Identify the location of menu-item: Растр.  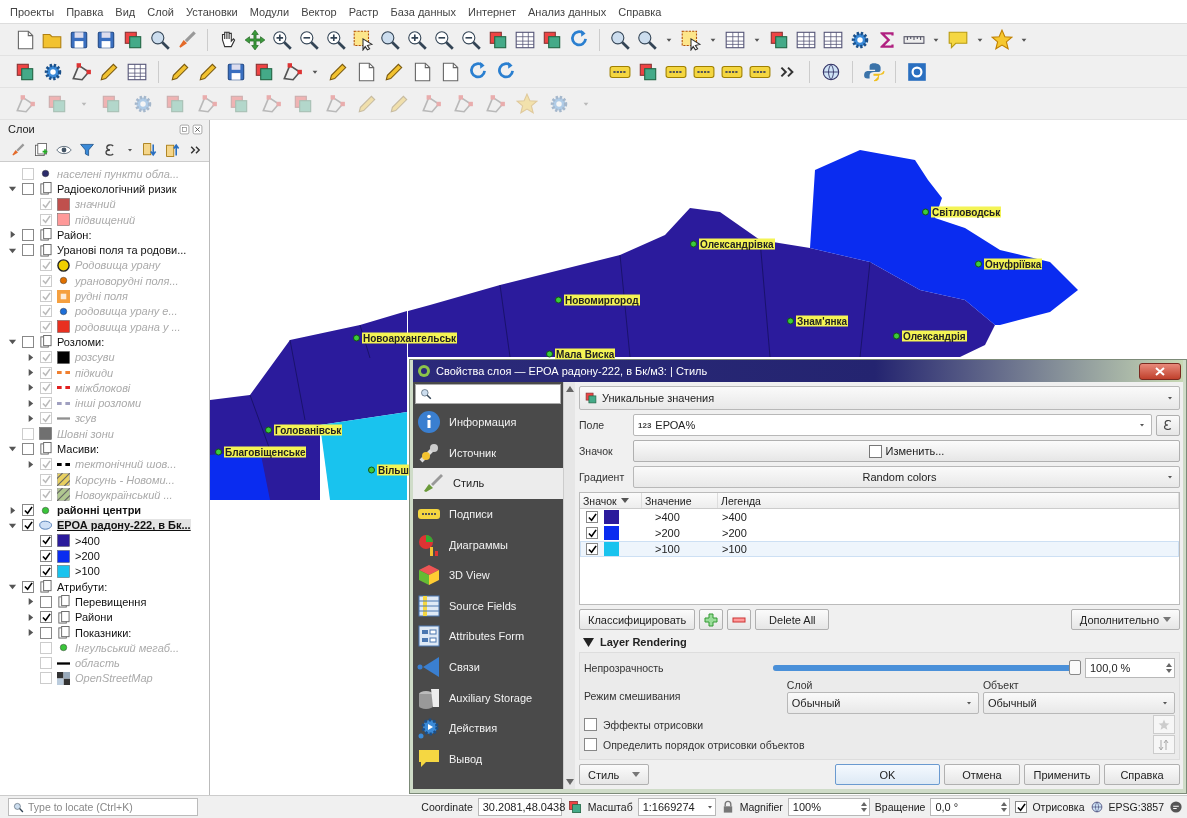
(363, 11).